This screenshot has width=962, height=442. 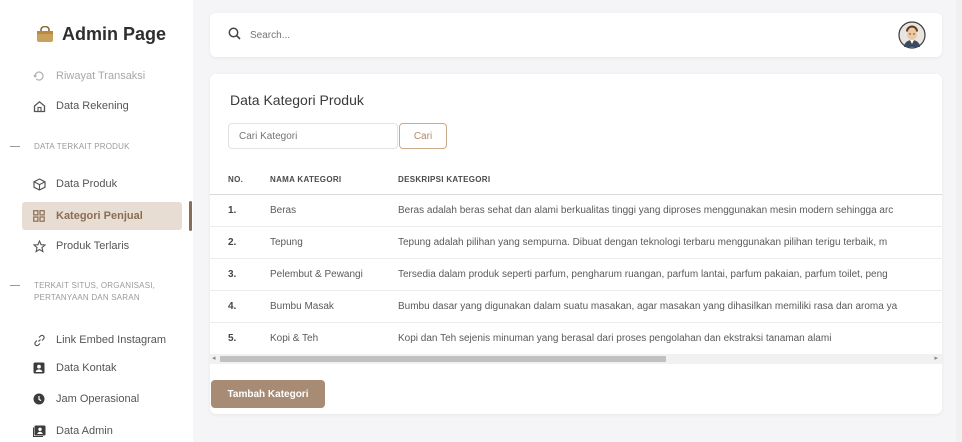 What do you see at coordinates (95, 147) in the screenshot?
I see `section-label-produk: DATA TERKAIT PRODUK` at bounding box center [95, 147].